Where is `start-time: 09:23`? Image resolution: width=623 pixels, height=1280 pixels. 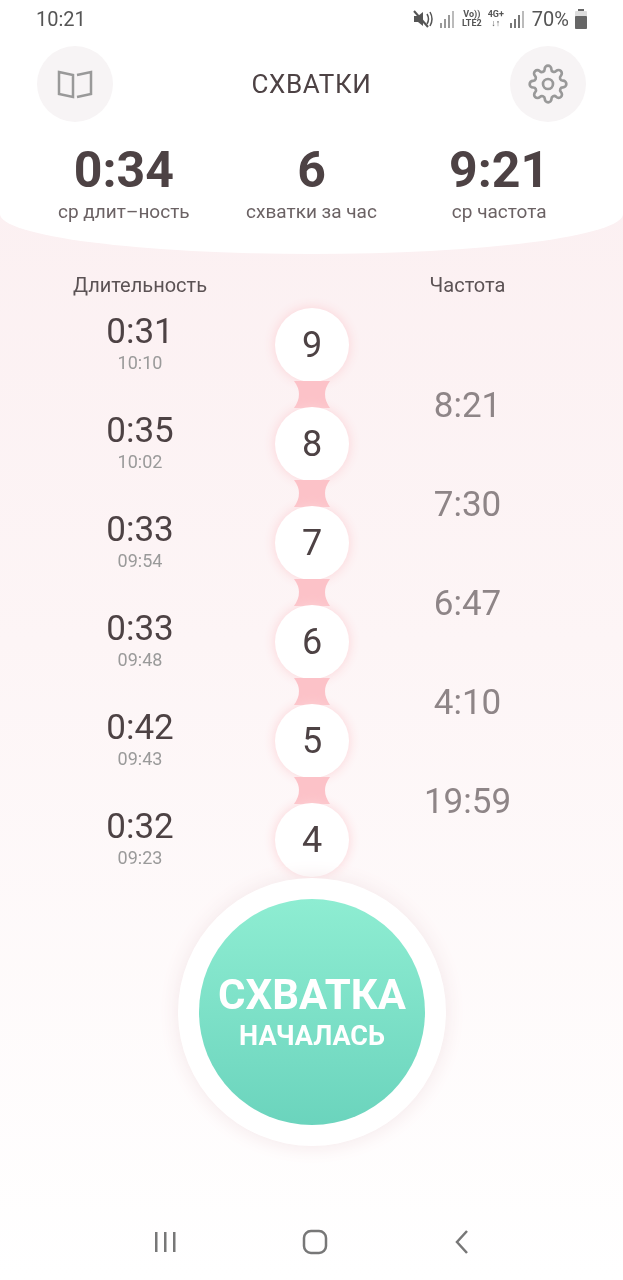 start-time: 09:23 is located at coordinates (140, 858).